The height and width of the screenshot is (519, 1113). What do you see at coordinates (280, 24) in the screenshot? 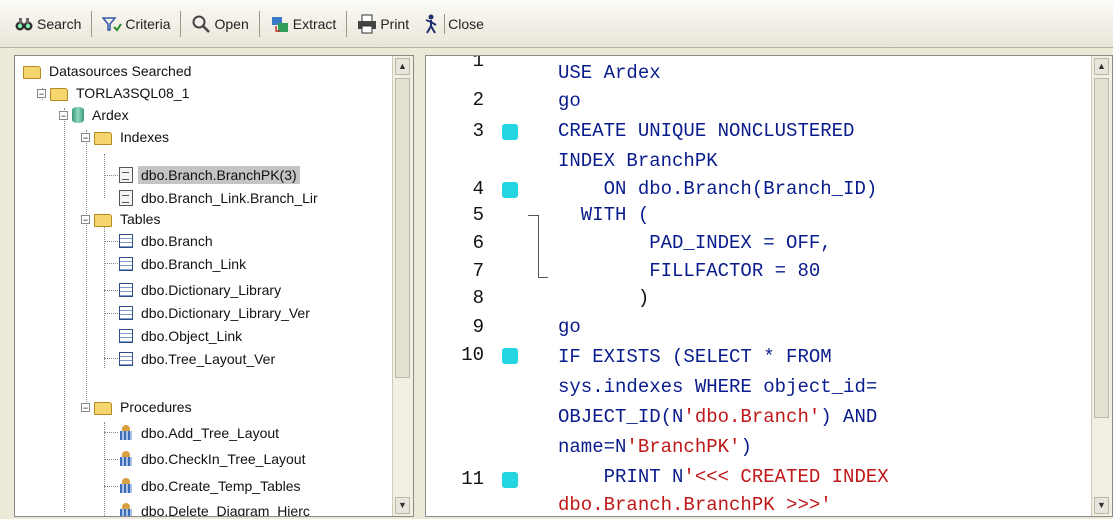
I see `extract-icon` at bounding box center [280, 24].